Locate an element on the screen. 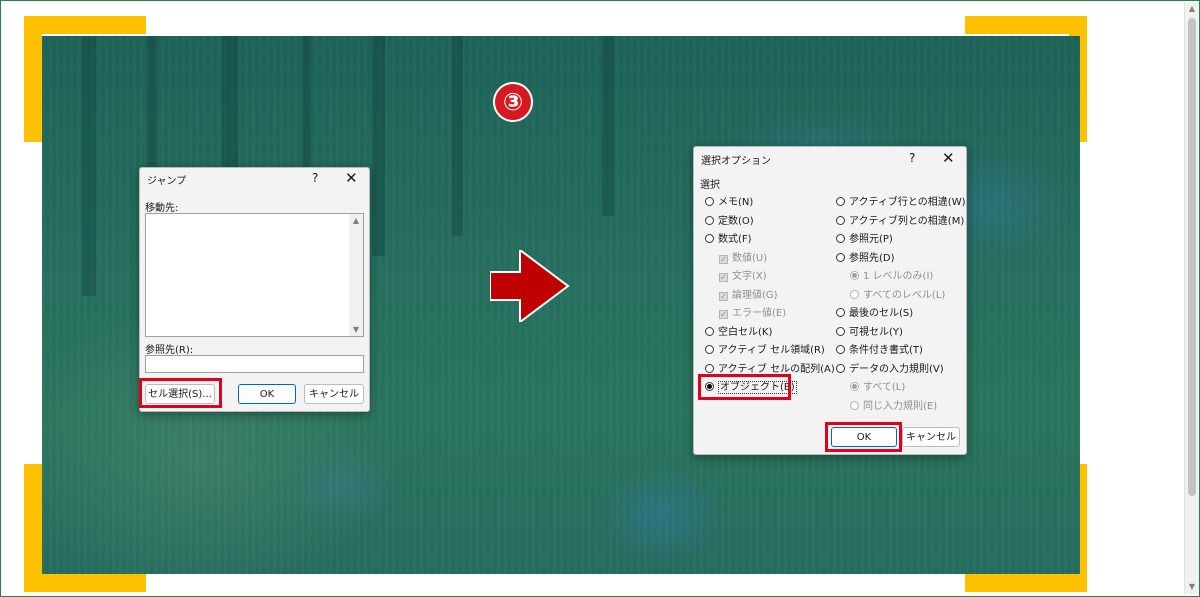 The height and width of the screenshot is (597, 1200). corner-mark-bottom-left-side is located at coordinates (33, 528).